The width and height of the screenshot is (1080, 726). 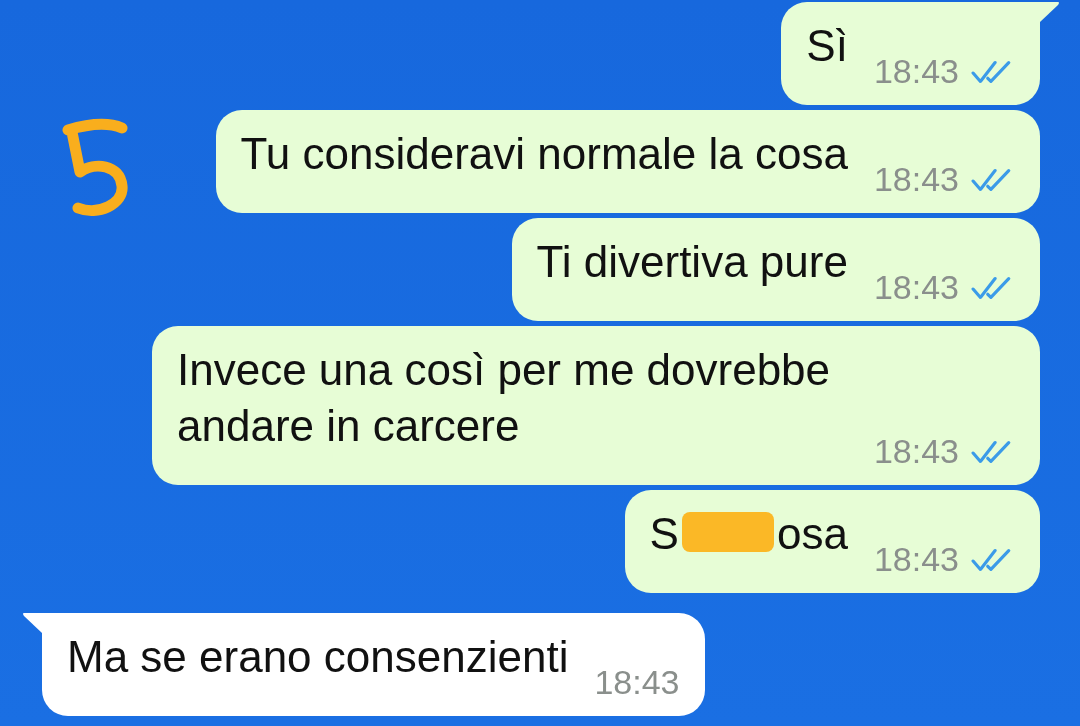 I want to click on message-text: Tu consideravi normale la cosa, so click(x=544, y=154).